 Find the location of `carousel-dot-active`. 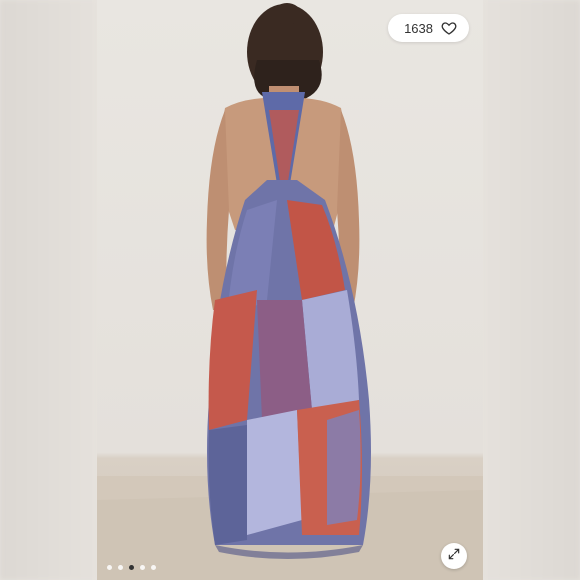

carousel-dot-active is located at coordinates (131, 567).